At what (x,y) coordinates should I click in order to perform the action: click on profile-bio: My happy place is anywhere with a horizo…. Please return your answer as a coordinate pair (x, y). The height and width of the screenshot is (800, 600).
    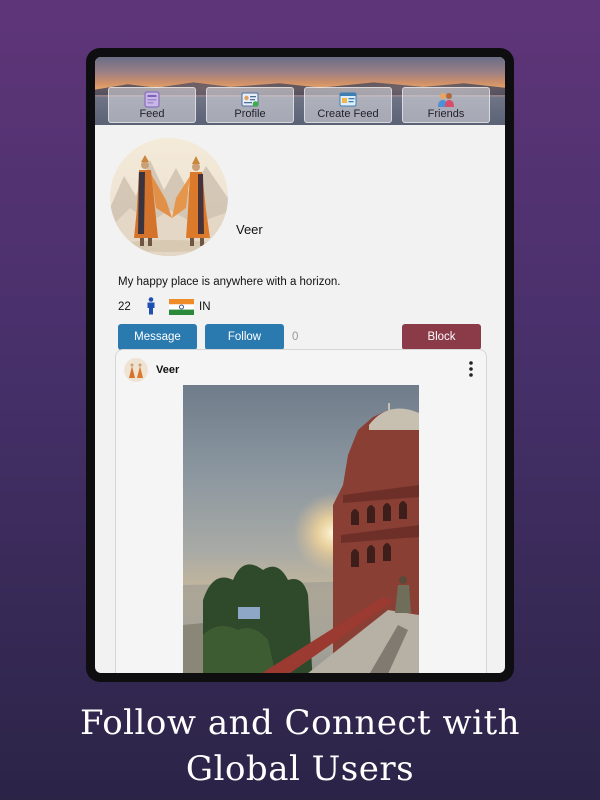
    Looking at the image, I should click on (229, 282).